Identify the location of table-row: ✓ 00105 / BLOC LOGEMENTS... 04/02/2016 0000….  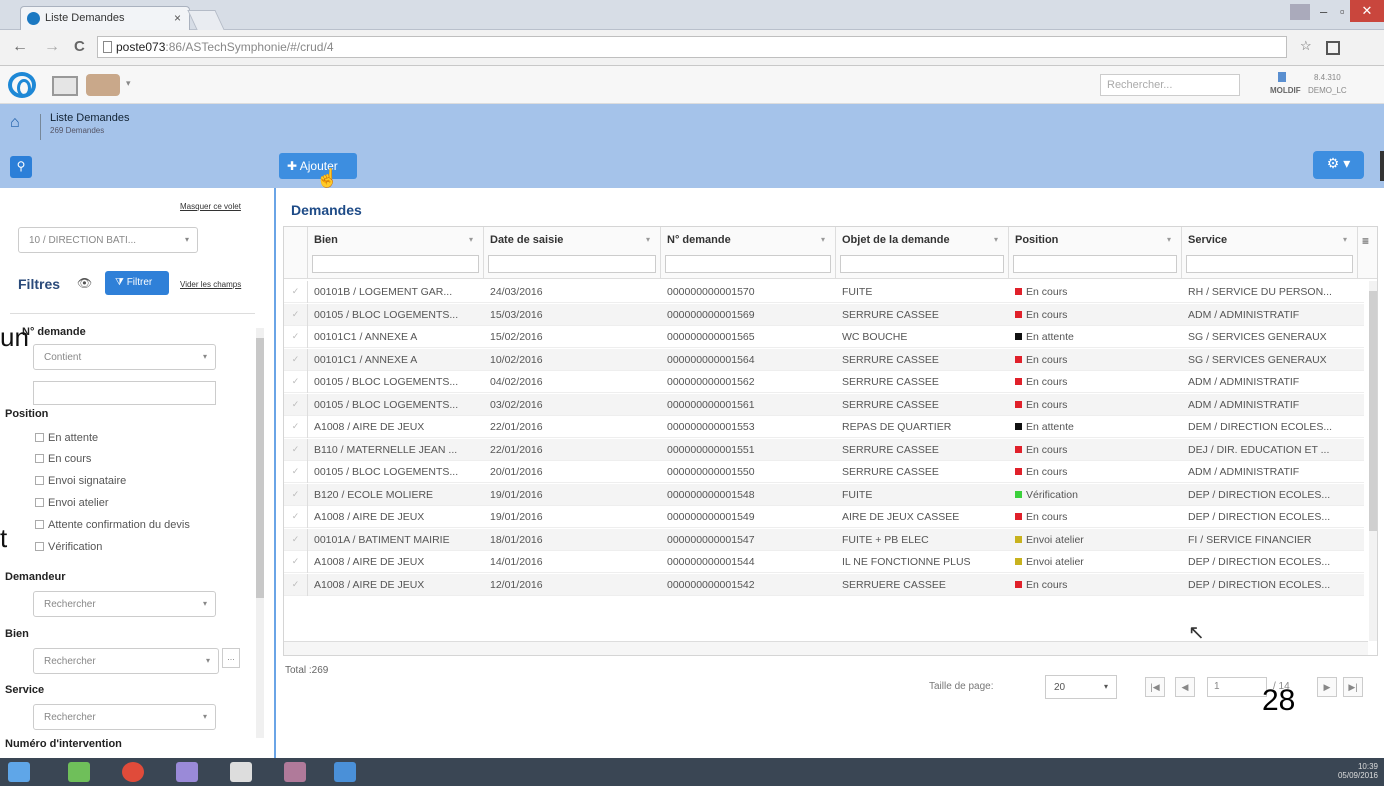
(824, 382).